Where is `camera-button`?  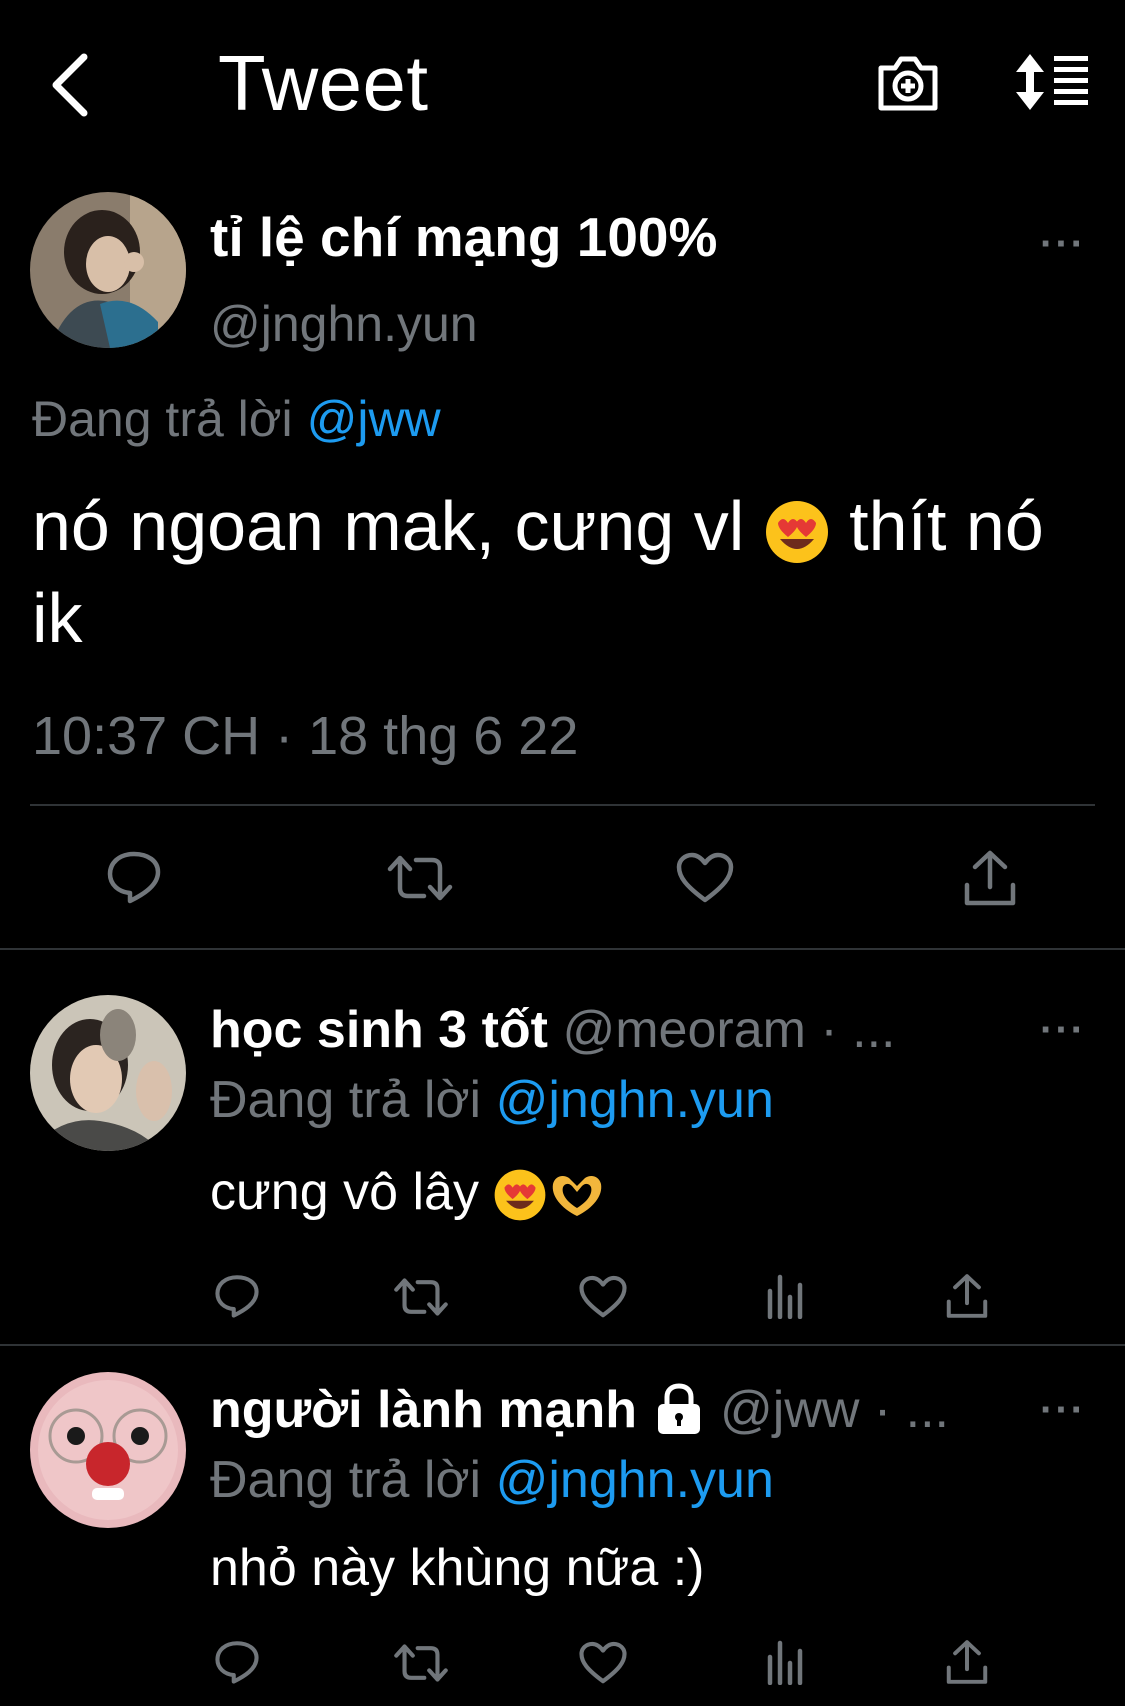
camera-button is located at coordinates (908, 83).